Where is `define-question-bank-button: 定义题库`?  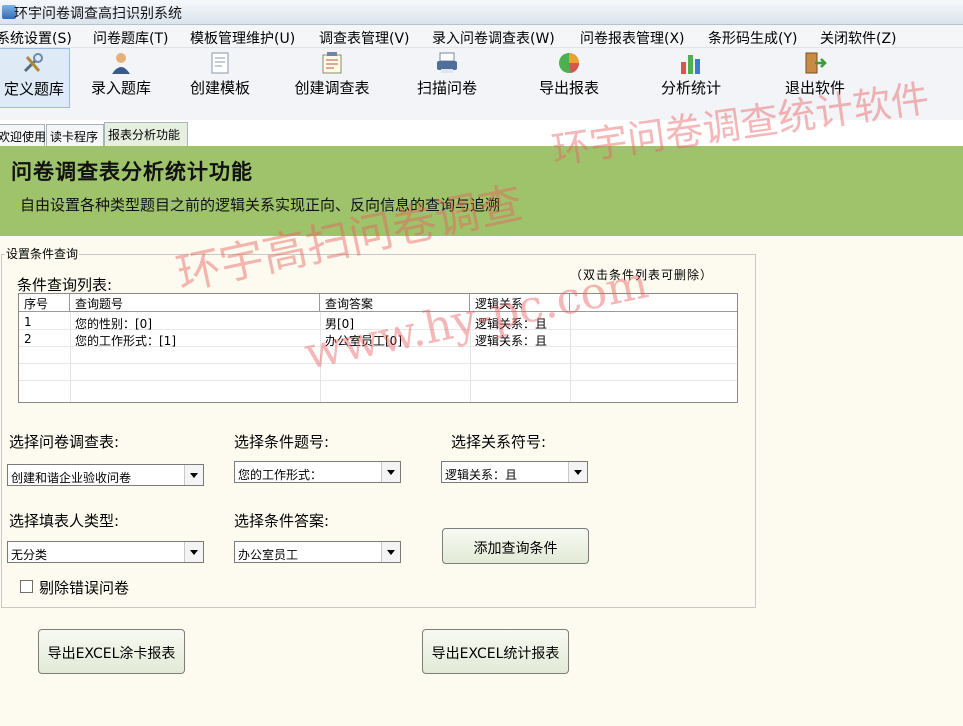
define-question-bank-button: 定义题库 is located at coordinates (35, 78).